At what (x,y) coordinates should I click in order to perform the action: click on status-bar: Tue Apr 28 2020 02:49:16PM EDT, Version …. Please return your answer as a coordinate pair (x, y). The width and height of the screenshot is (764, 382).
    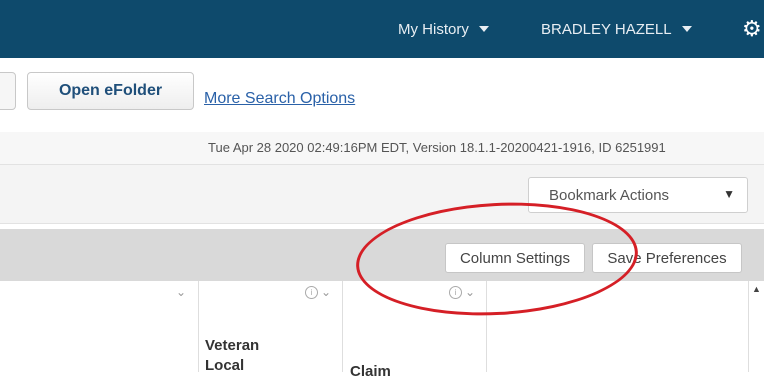
    Looking at the image, I should click on (382, 148).